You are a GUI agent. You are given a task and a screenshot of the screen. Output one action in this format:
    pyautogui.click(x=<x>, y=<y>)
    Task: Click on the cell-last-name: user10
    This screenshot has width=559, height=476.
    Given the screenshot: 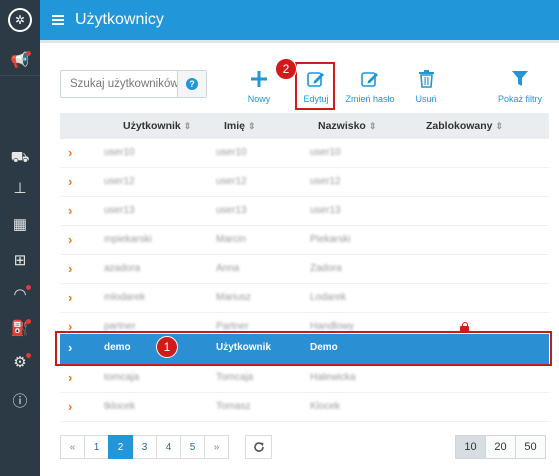 What is the action you would take?
    pyautogui.click(x=325, y=152)
    